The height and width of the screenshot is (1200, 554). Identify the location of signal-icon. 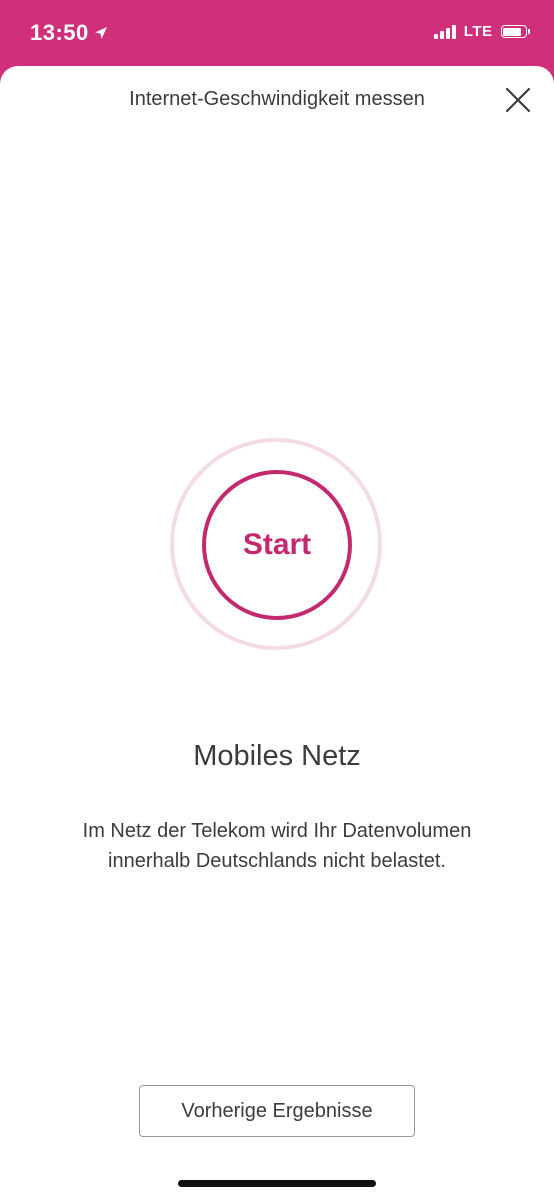
(445, 31).